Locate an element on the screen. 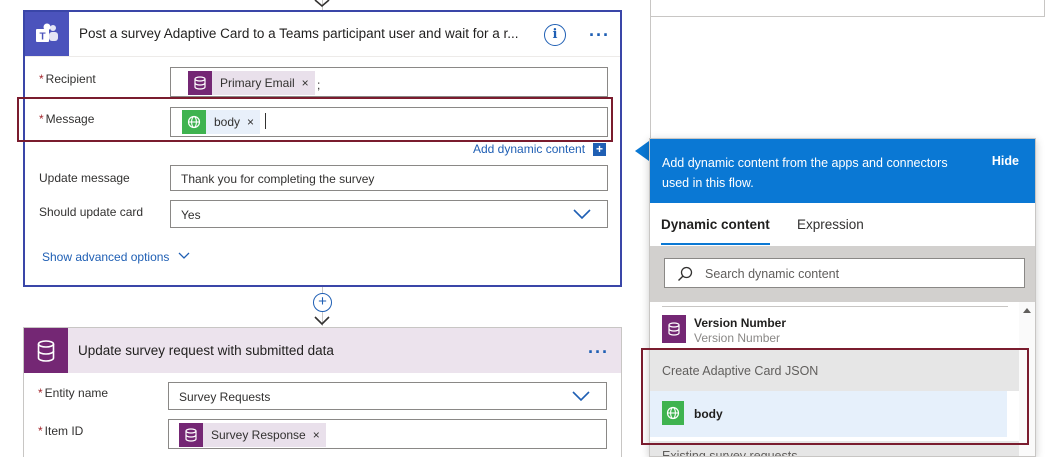  panel-highlight is located at coordinates (835, 396).